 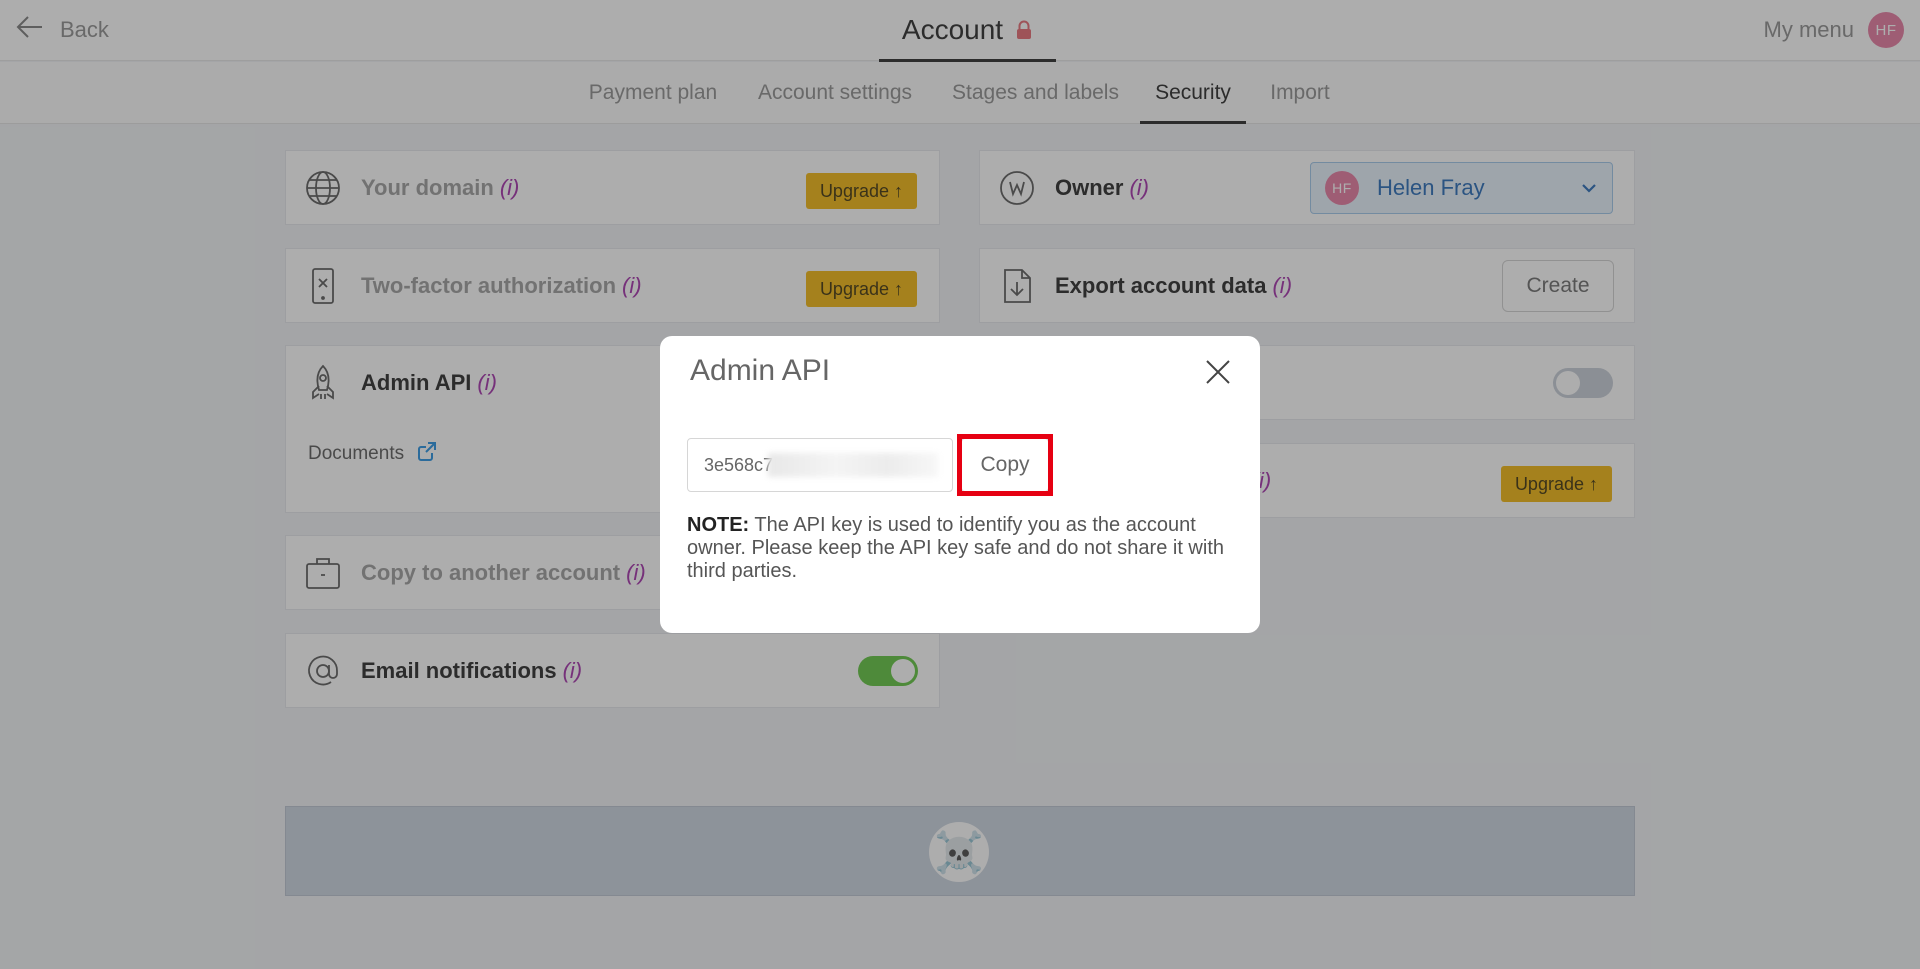 I want to click on api-key-field, so click(x=820, y=465).